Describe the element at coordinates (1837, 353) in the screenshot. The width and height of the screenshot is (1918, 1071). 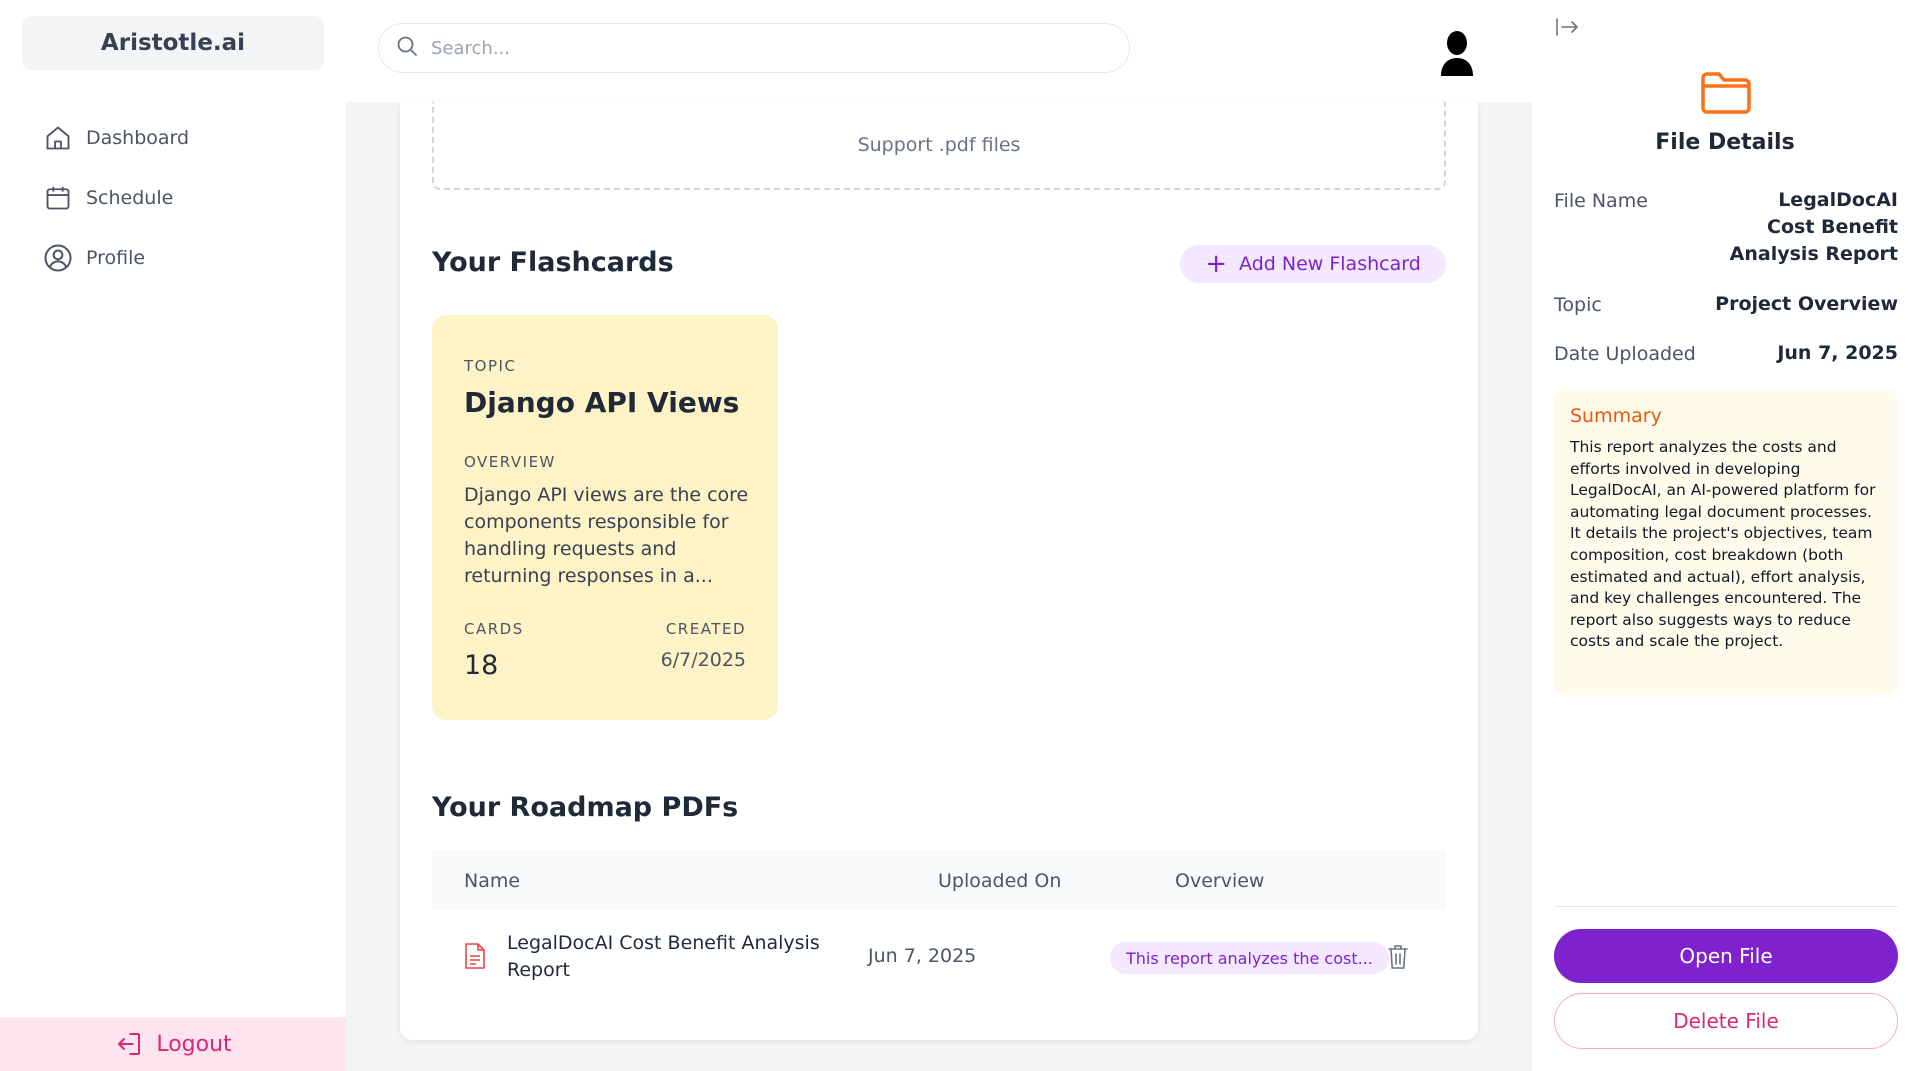
I see `date-uploaded-value: Jun 7, 2025` at that location.